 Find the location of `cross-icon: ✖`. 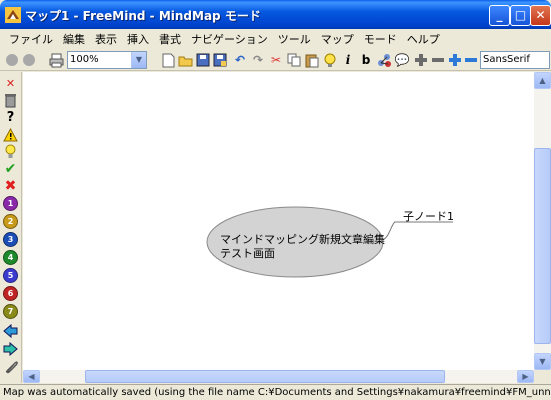

cross-icon: ✖ is located at coordinates (10, 186).